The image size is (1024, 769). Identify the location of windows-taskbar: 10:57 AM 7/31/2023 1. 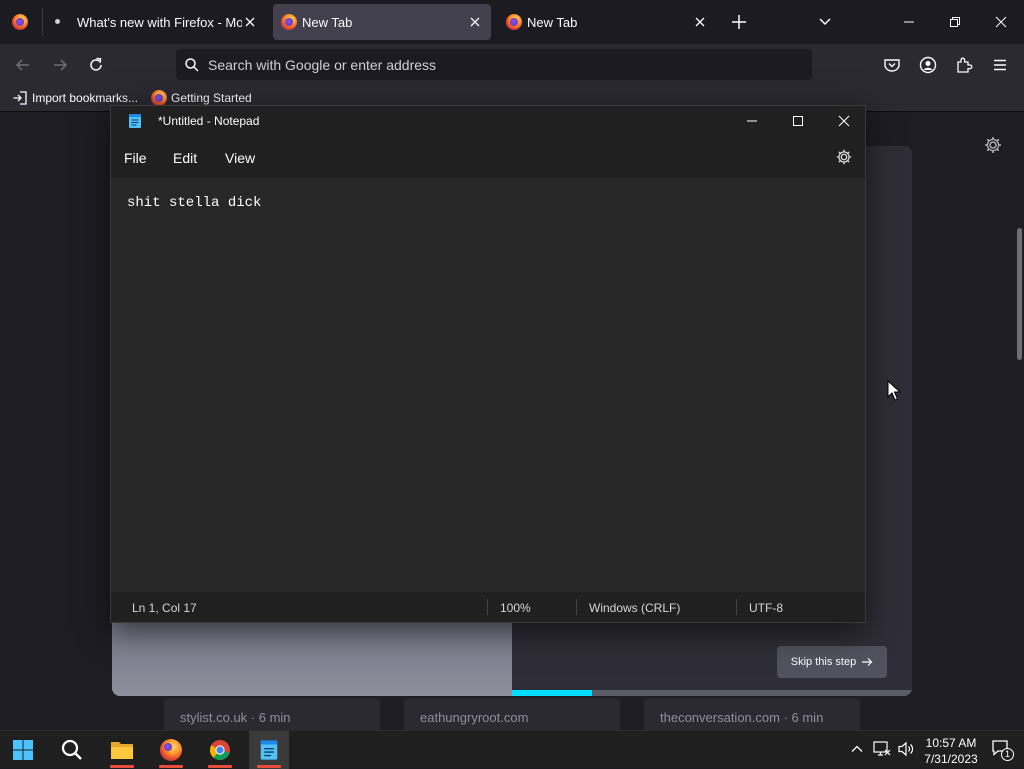
(512, 749).